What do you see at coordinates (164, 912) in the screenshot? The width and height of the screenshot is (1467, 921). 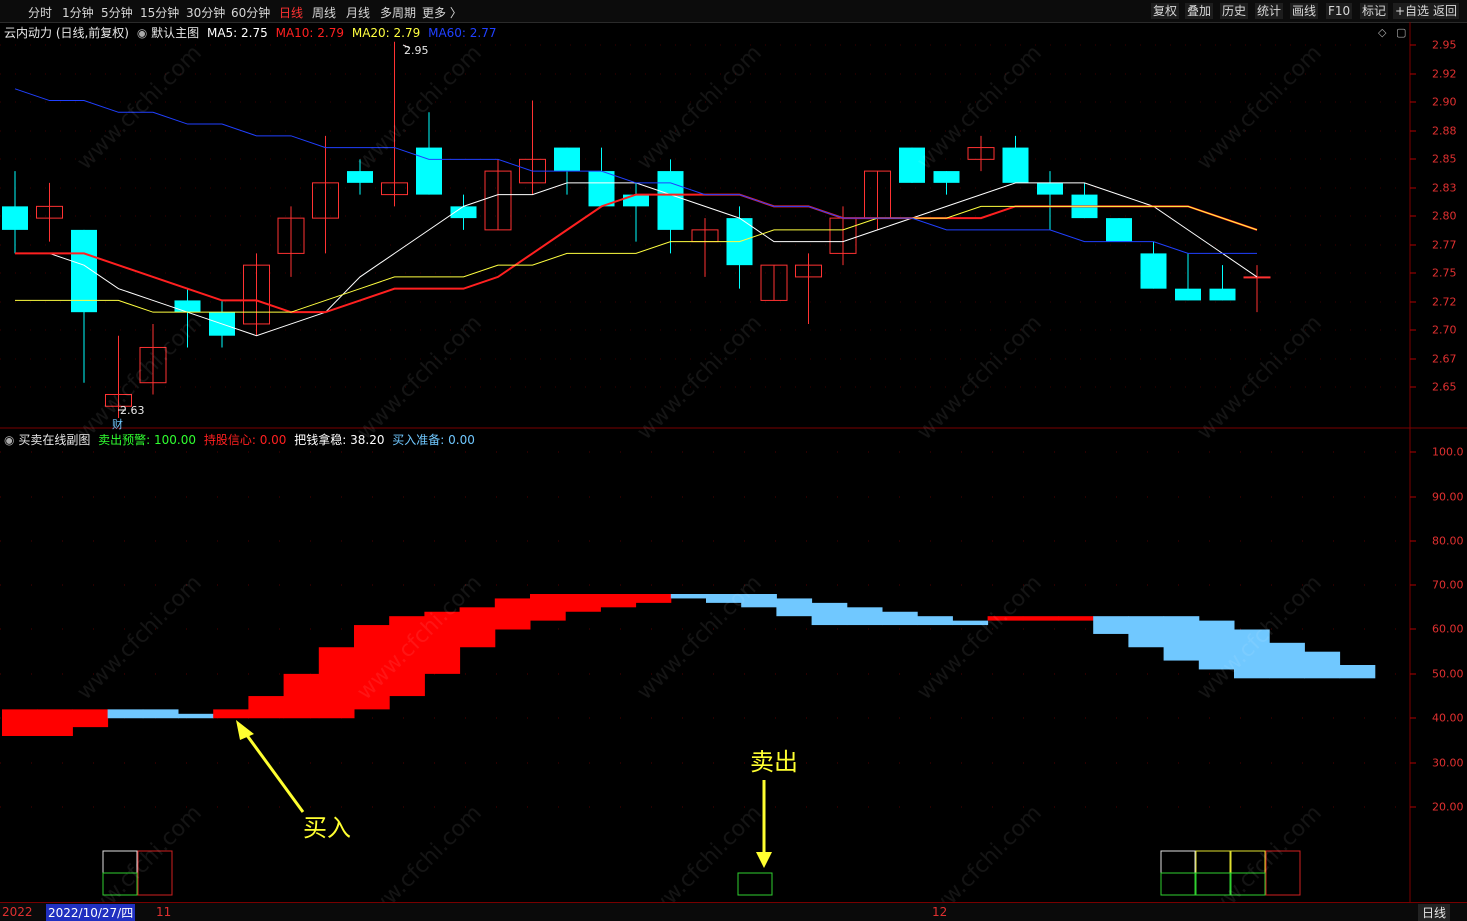 I see `month-11-label: 11` at bounding box center [164, 912].